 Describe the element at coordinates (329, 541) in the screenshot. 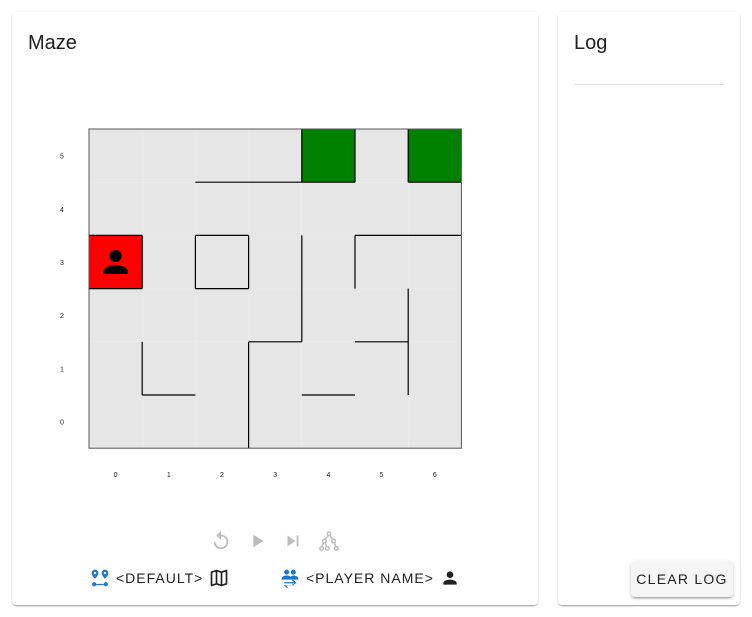

I see `tree-icon` at that location.